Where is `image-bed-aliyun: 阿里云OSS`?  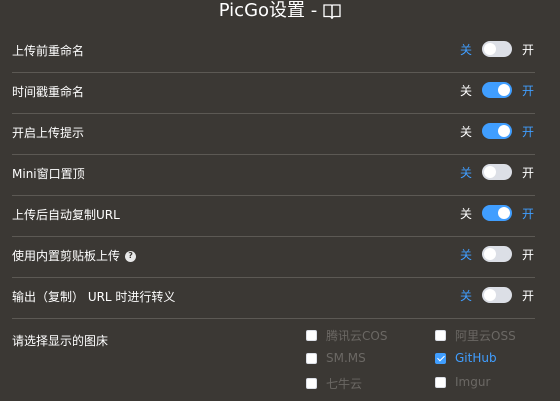 image-bed-aliyun: 阿里云OSS is located at coordinates (475, 335).